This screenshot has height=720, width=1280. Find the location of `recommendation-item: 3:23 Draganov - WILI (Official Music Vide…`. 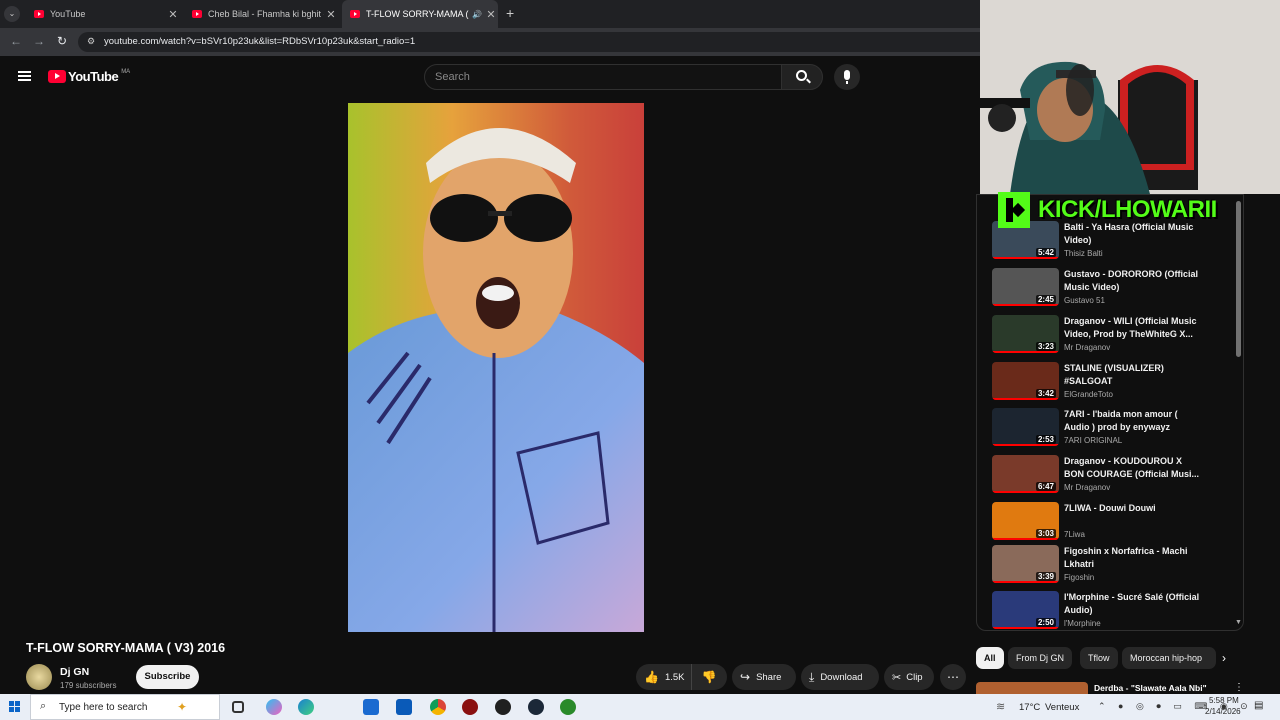

recommendation-item: 3:23 Draganov - WILI (Official Music Vide… is located at coordinates (1115, 337).